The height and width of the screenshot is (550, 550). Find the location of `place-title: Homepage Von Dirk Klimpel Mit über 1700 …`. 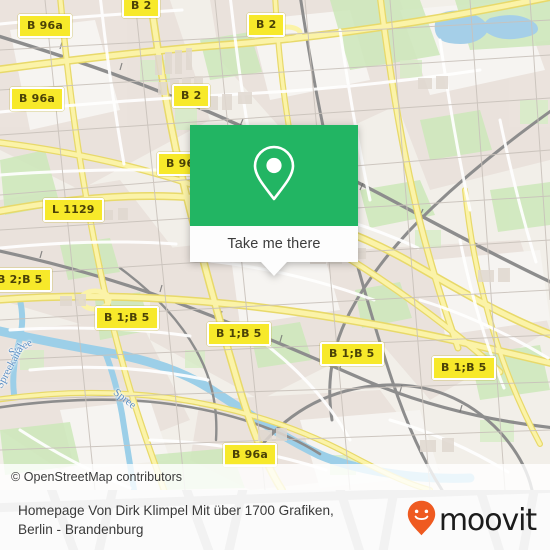

place-title: Homepage Von Dirk Klimpel Mit über 1700 … is located at coordinates (176, 520).